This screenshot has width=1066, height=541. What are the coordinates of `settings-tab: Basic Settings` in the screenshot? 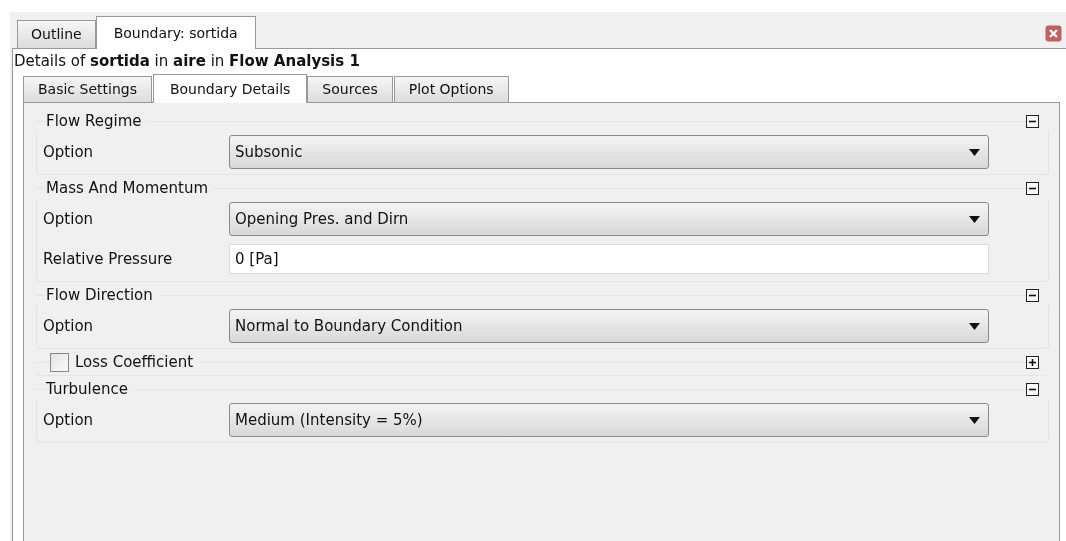 It's located at (87, 89).